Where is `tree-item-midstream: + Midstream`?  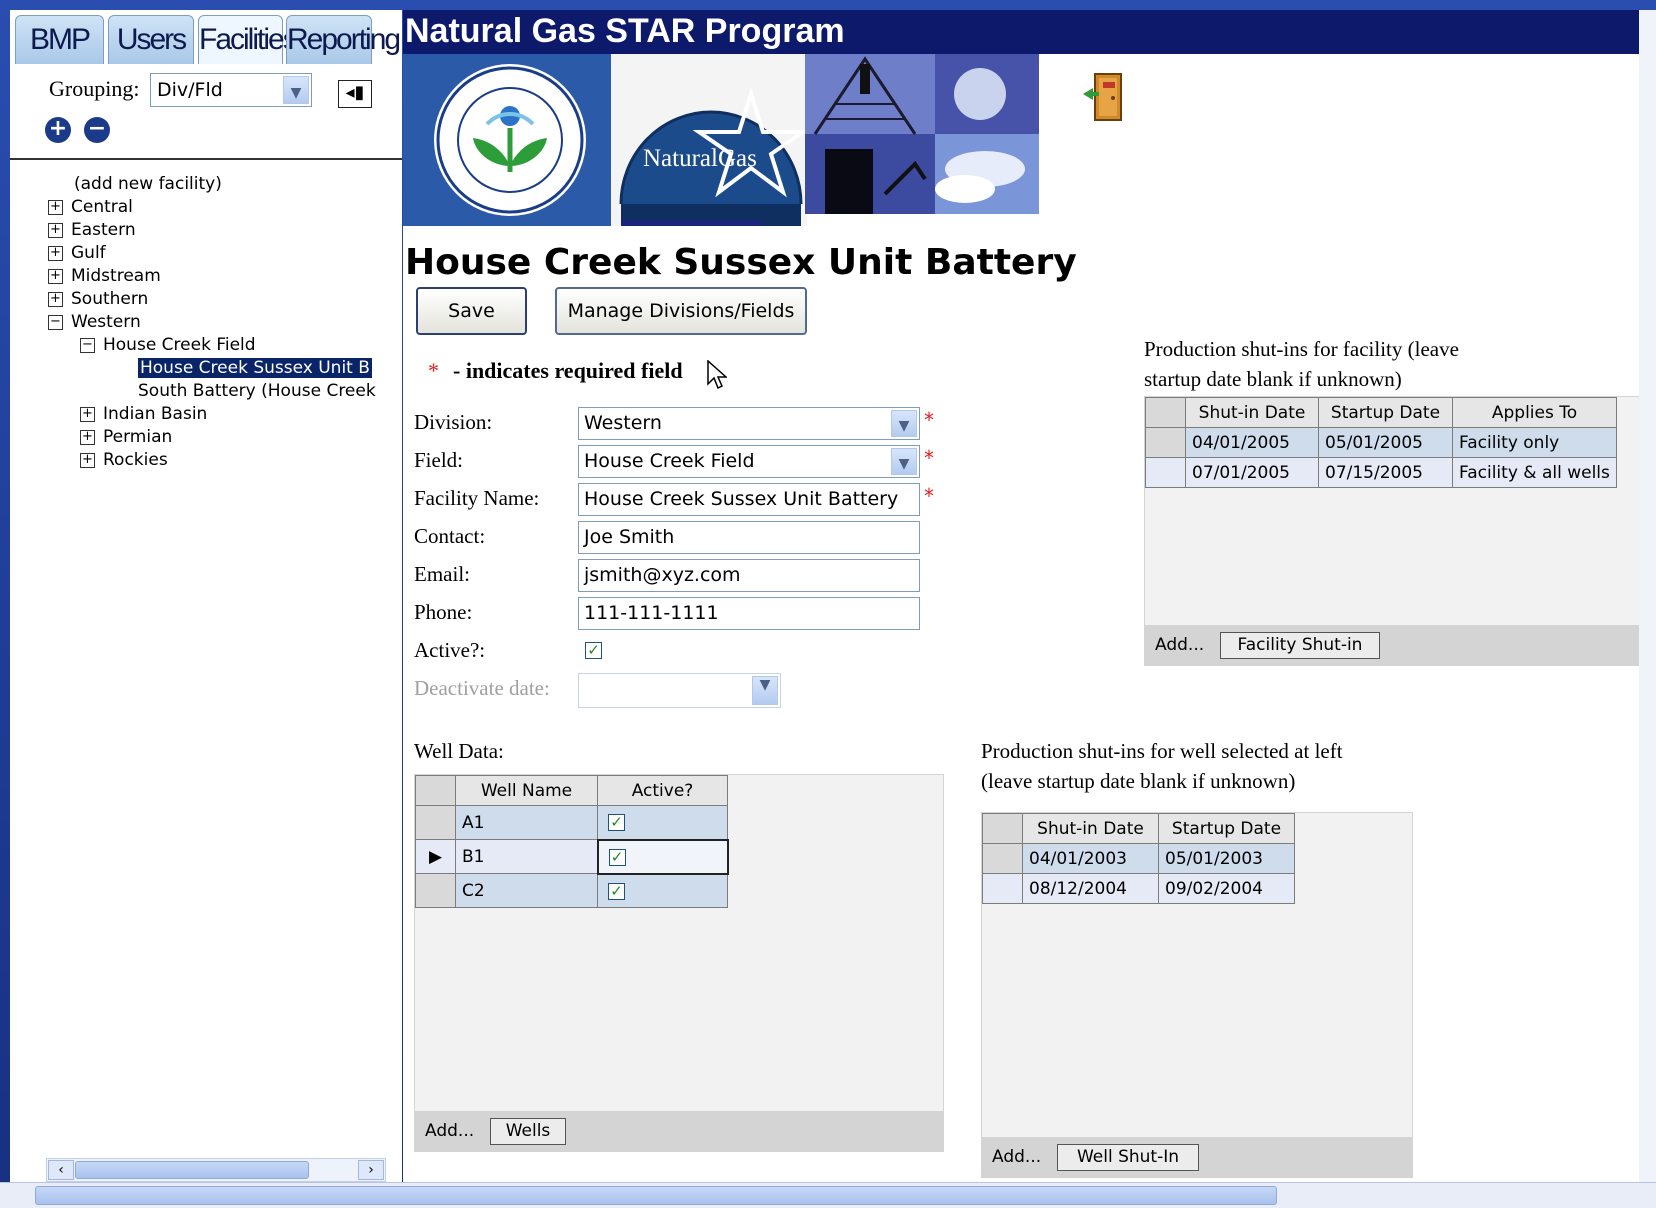 tree-item-midstream: + Midstream is located at coordinates (104, 276).